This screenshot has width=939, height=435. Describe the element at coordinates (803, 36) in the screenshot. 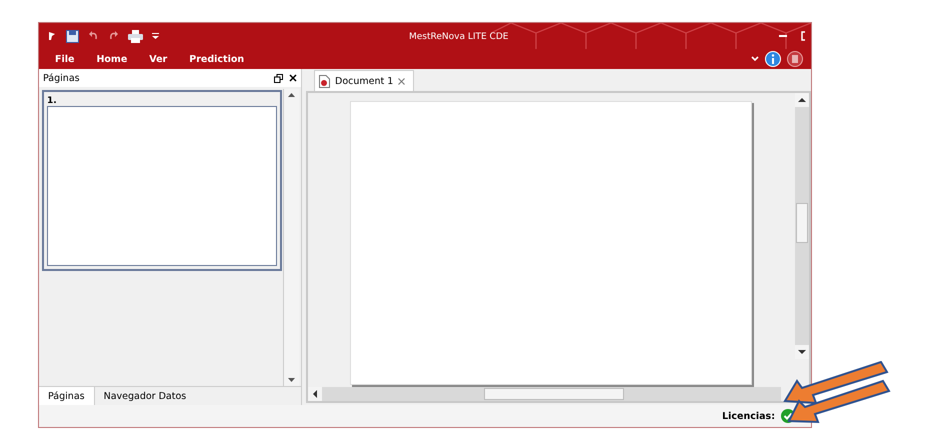

I see `maximize-icon` at that location.